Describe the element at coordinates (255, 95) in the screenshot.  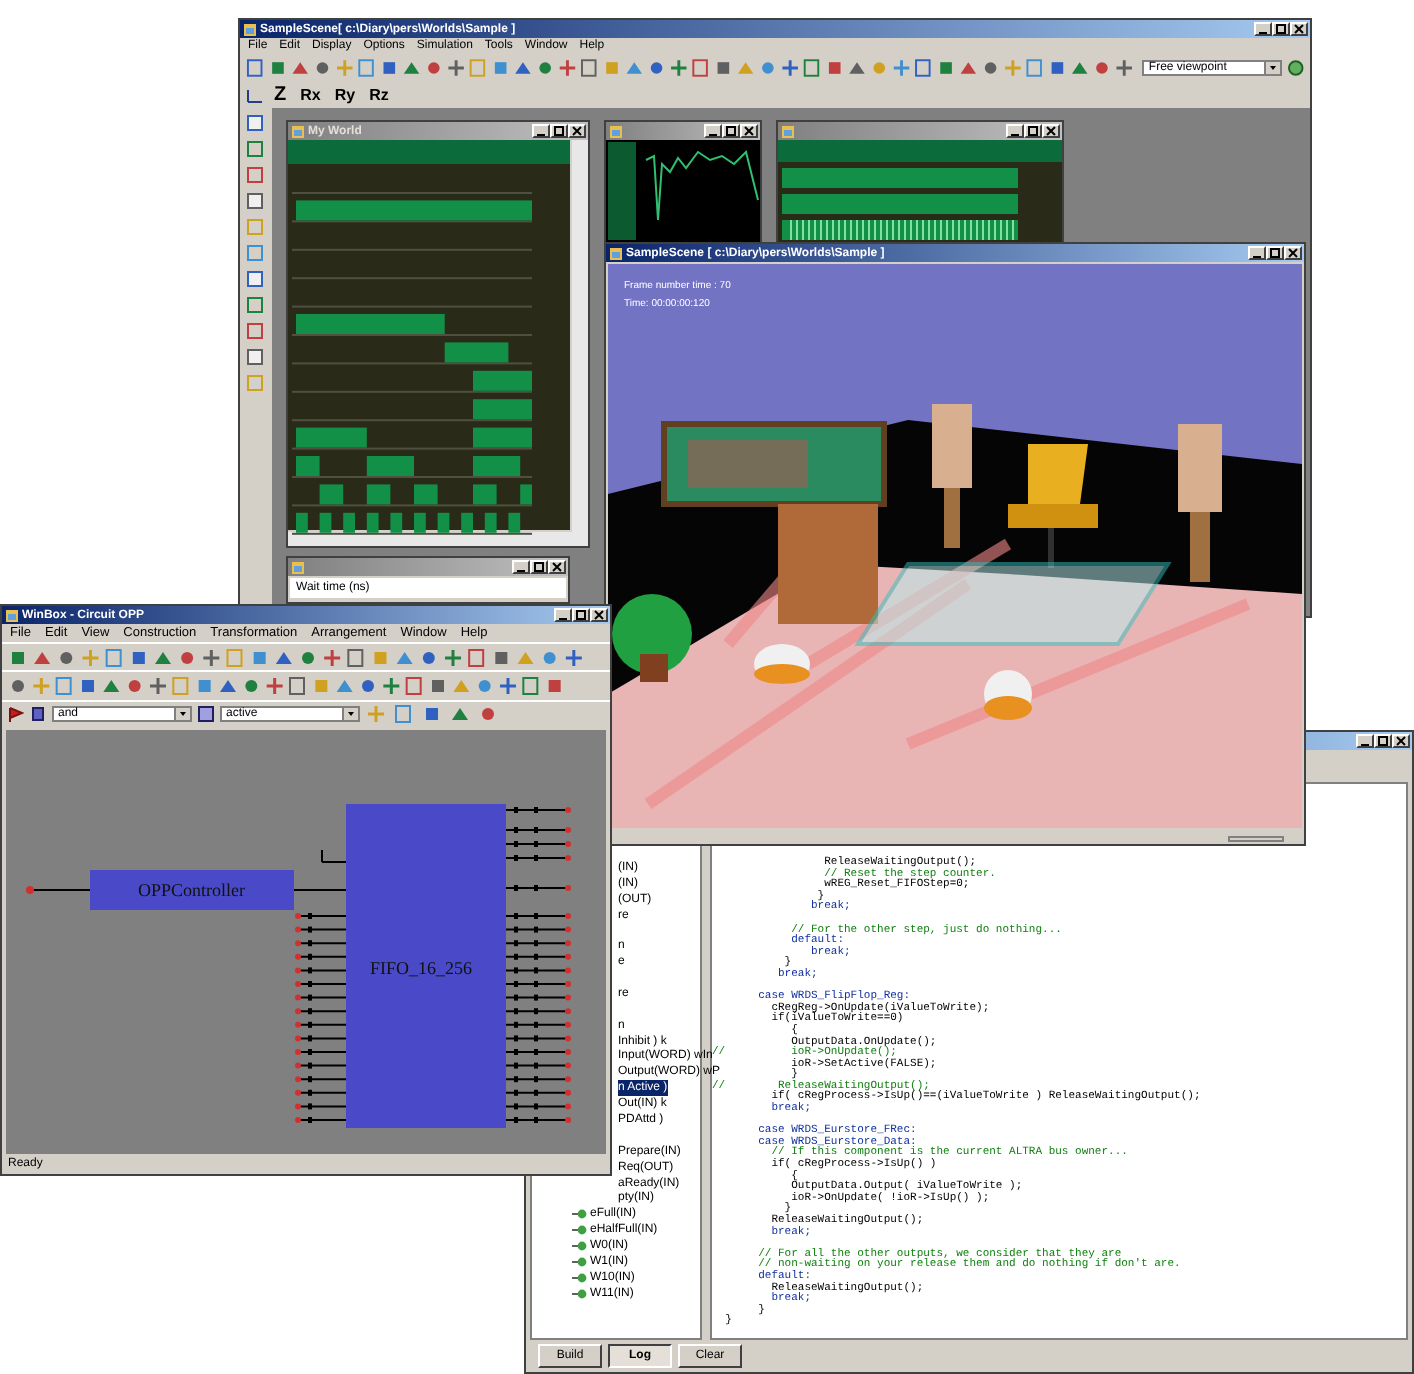
I see `axes-icon` at that location.